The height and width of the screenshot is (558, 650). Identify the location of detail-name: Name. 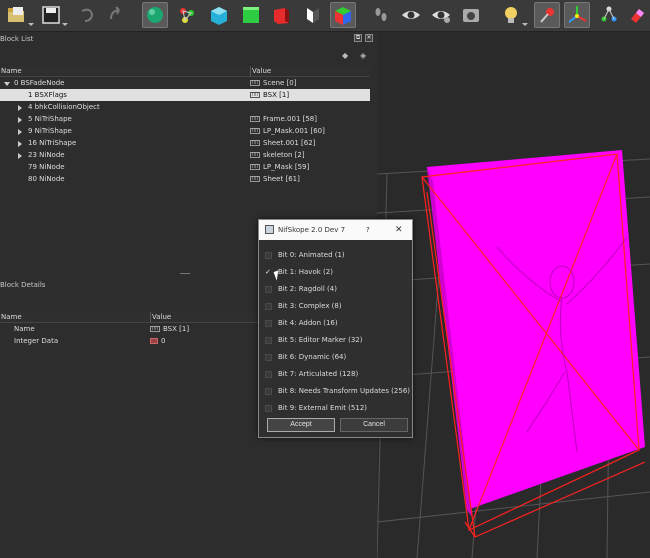
(24, 329).